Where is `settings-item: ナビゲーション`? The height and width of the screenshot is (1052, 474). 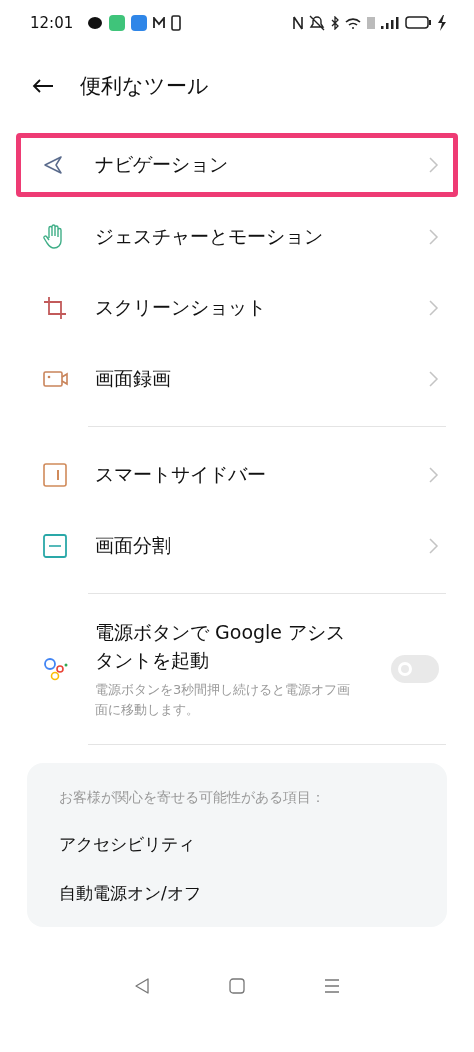 settings-item: ナビゲーション is located at coordinates (237, 165).